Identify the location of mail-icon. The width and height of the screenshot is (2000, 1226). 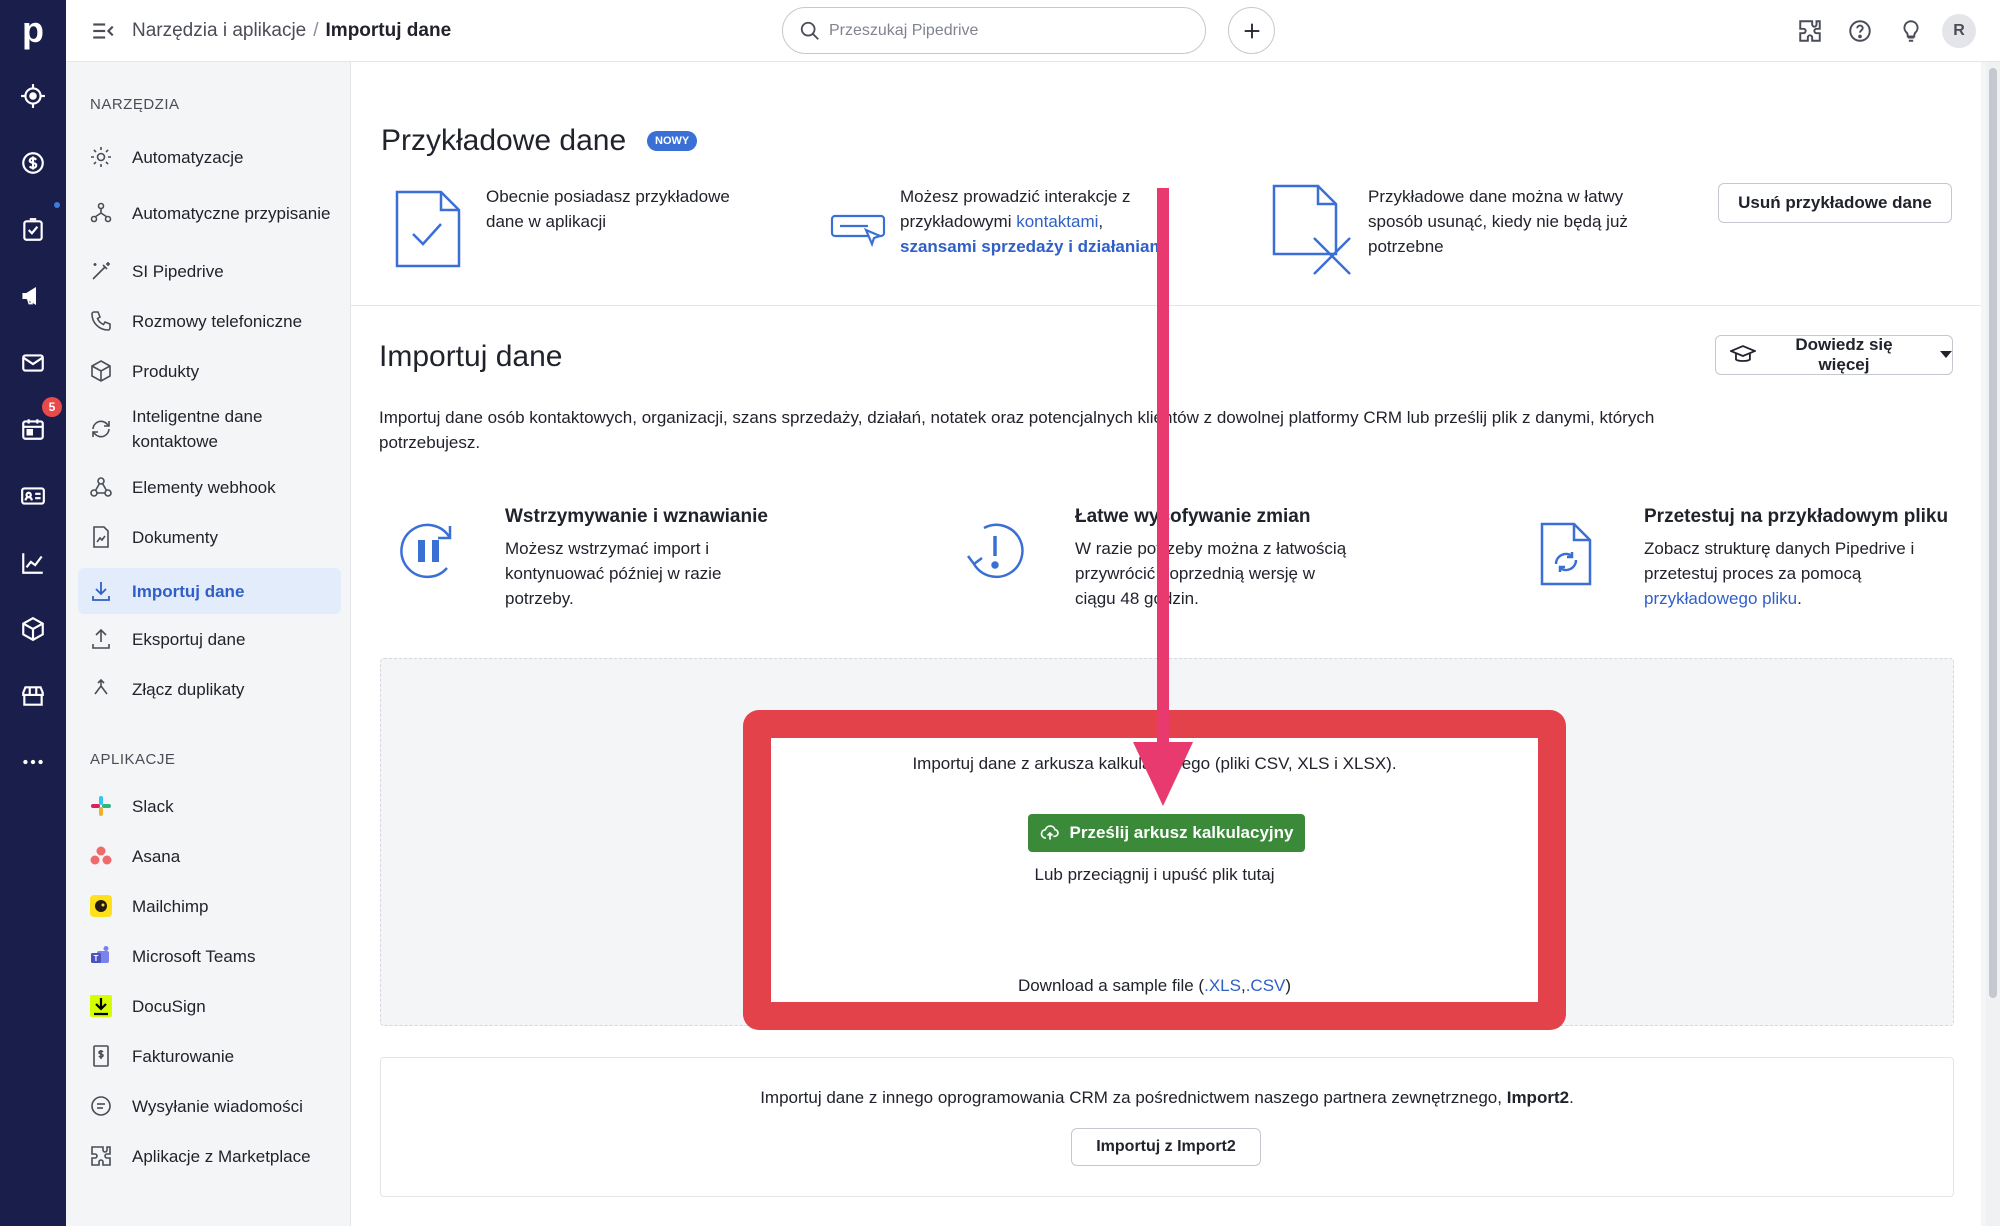
(33, 363).